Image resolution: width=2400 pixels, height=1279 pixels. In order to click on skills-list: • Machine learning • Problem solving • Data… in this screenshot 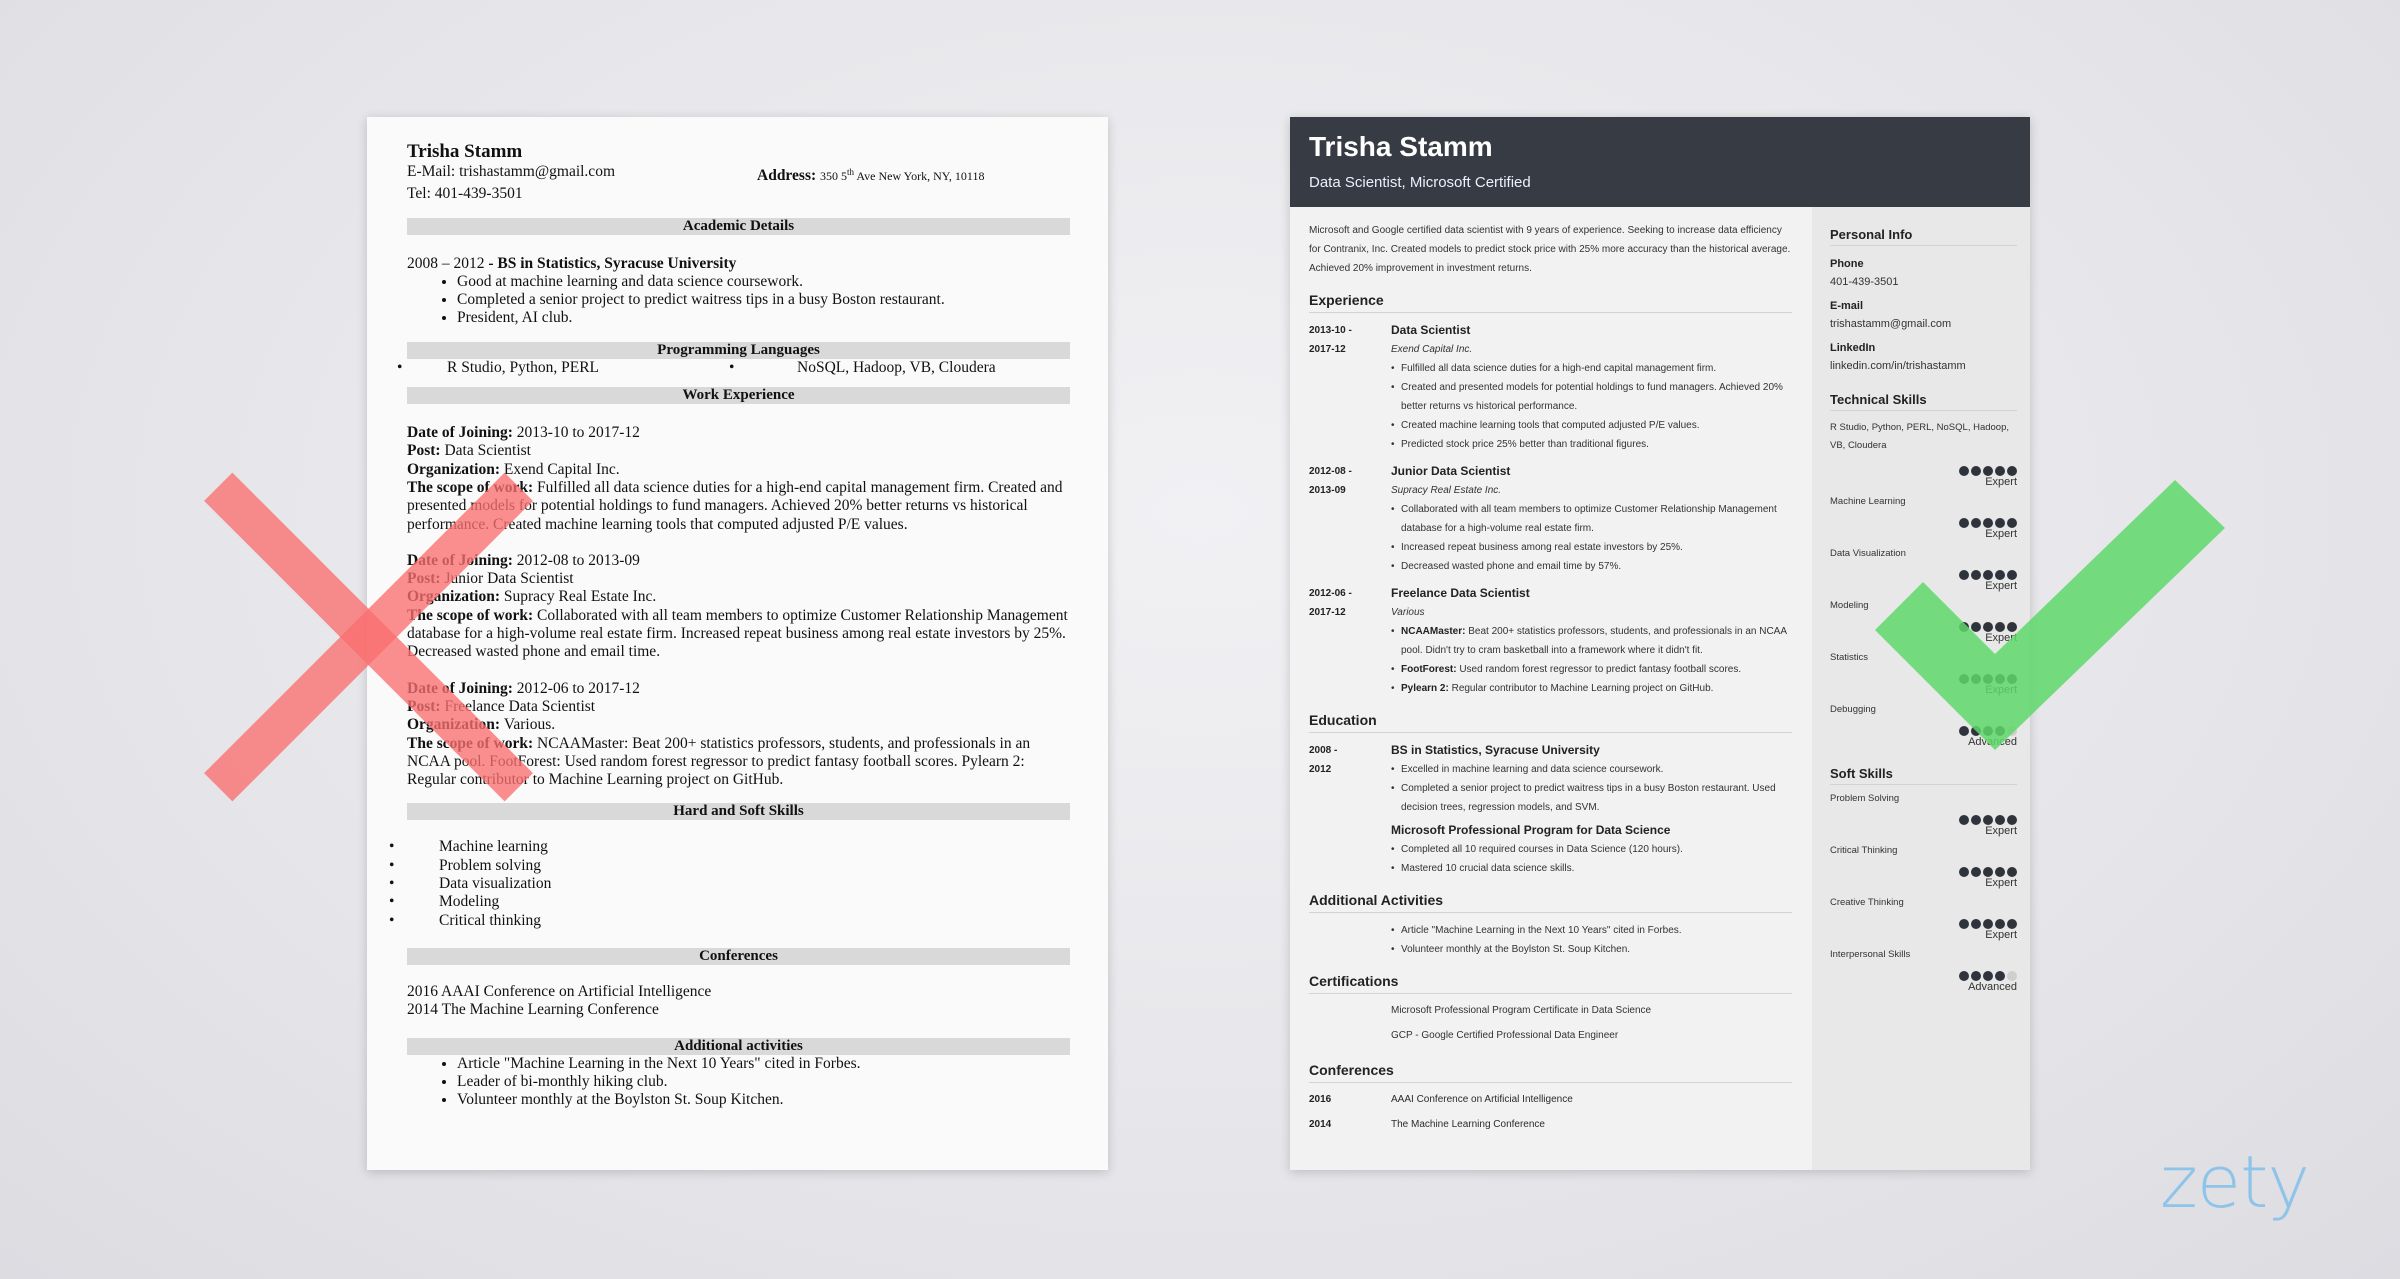, I will do `click(470, 883)`.